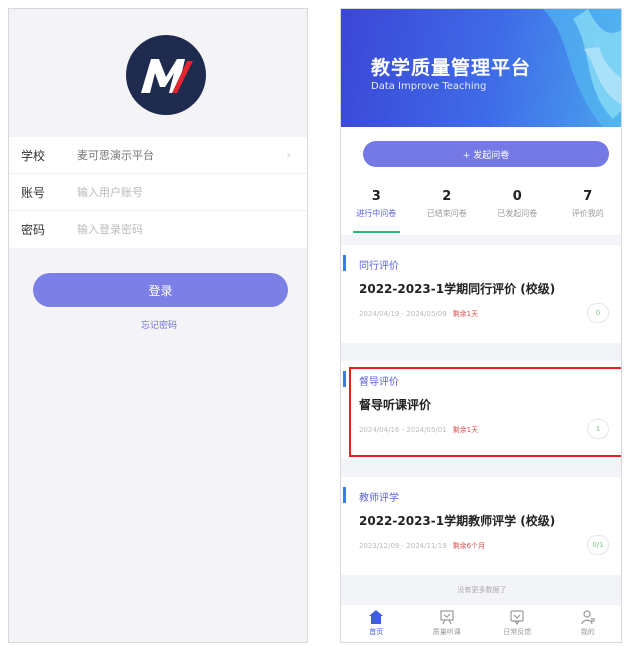 The image size is (625, 646). Describe the element at coordinates (469, 546) in the screenshot. I see `card-status: 剩余6个月` at that location.